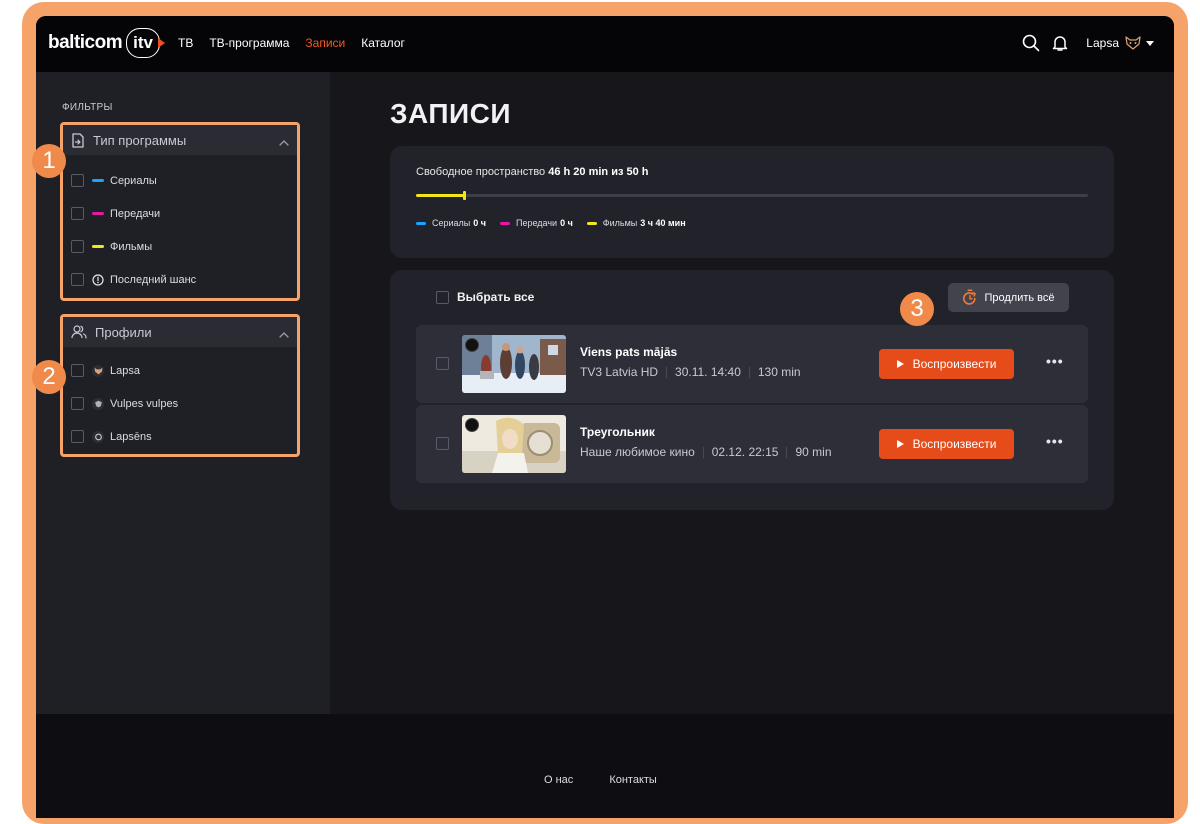  I want to click on footer-about-link: О нас, so click(558, 780).